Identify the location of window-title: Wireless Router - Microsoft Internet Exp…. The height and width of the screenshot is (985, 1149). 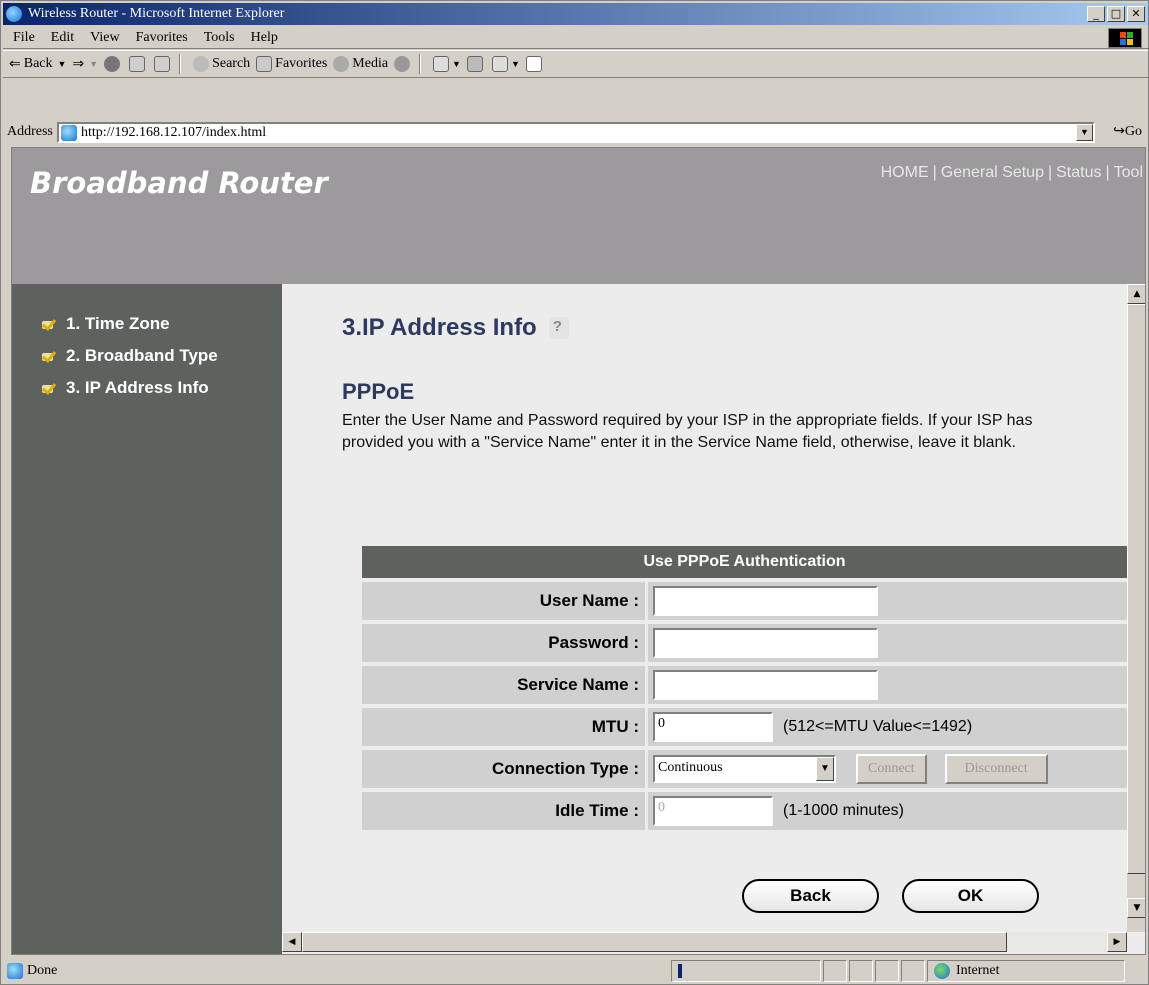
(156, 13).